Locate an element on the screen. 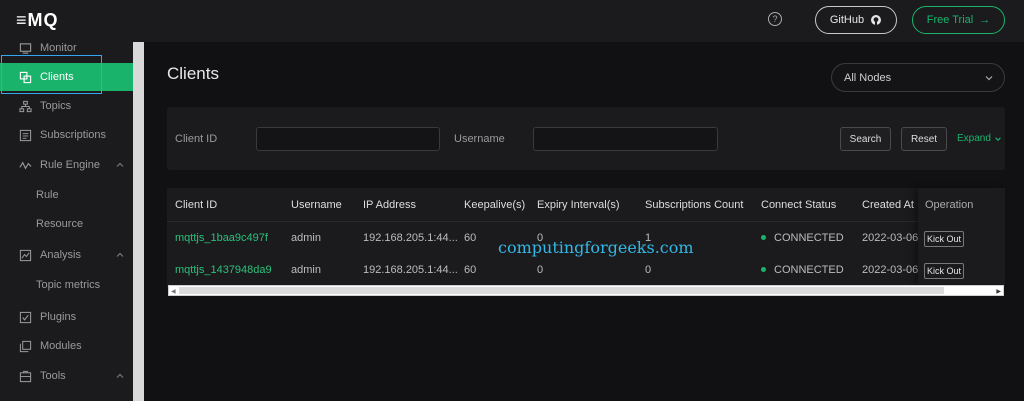  sidebar-item-label: Topics is located at coordinates (56, 106).